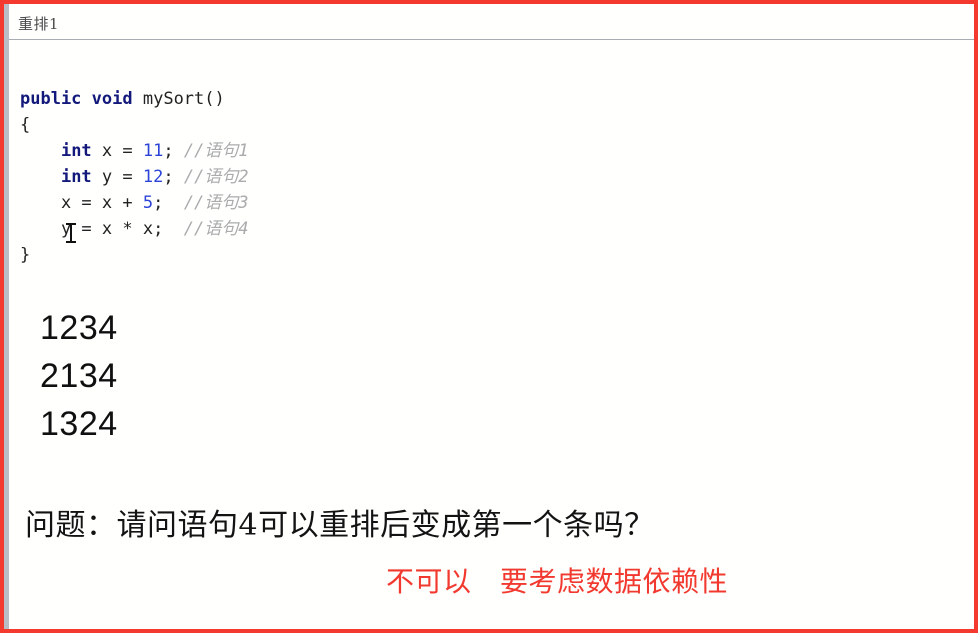 The image size is (978, 633). Describe the element at coordinates (153, 151) in the screenshot. I see `code-token-num: 11` at that location.